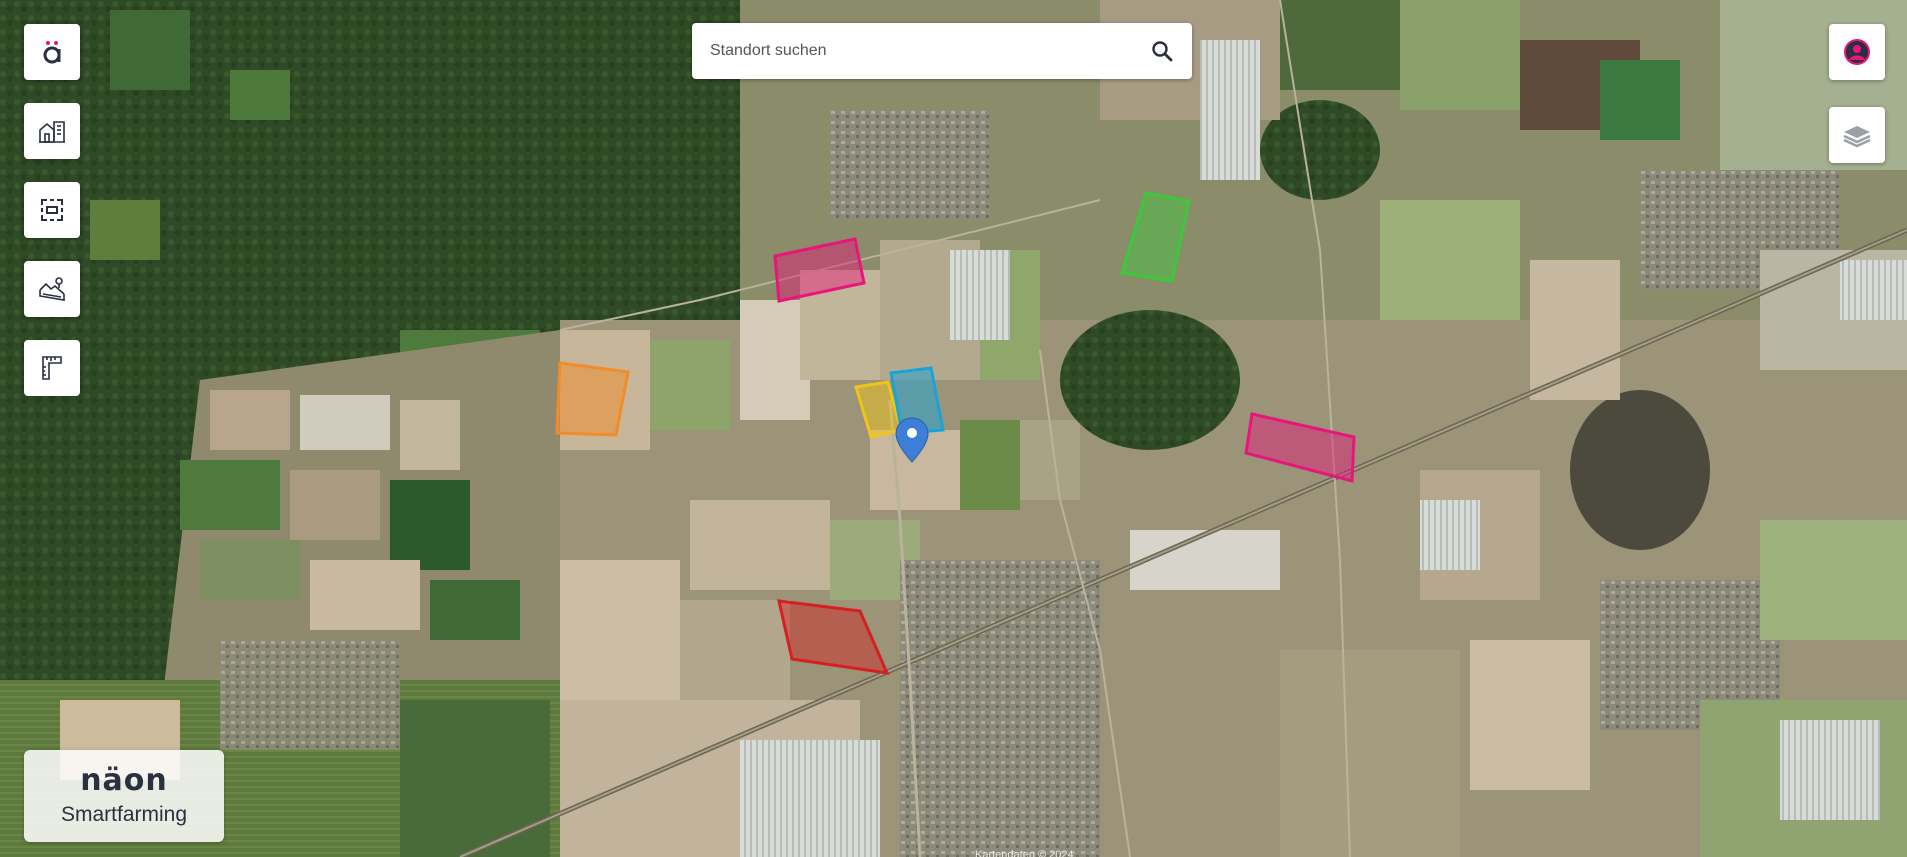 The height and width of the screenshot is (857, 1907). I want to click on layers-icon, so click(1857, 137).